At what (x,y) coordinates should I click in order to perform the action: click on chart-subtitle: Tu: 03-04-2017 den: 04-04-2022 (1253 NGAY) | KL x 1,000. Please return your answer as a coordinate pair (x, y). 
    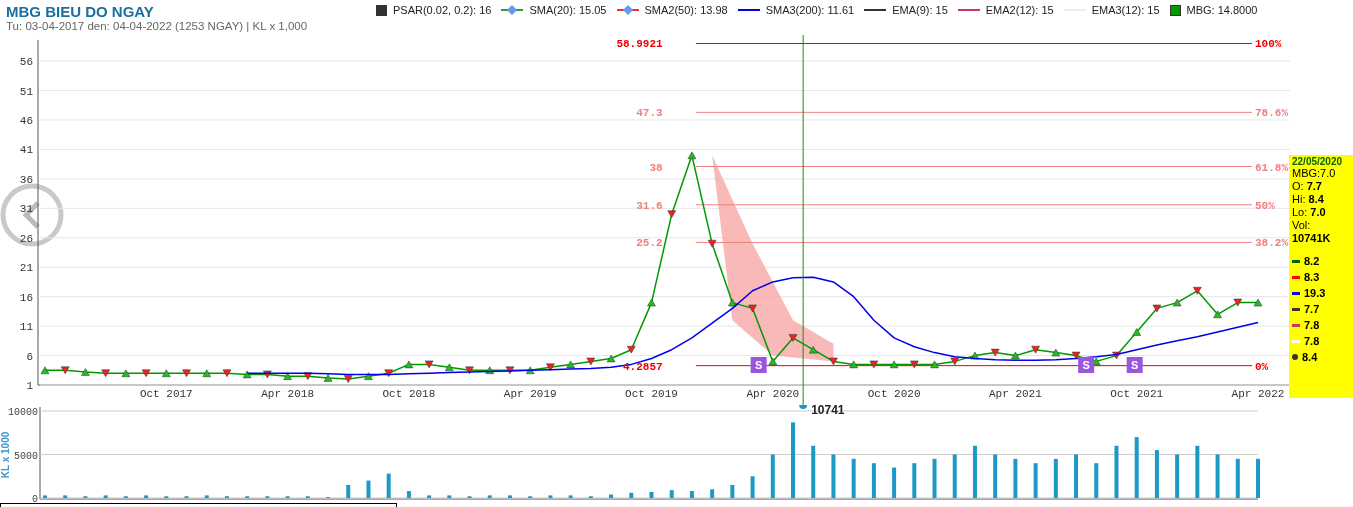
    Looking at the image, I should click on (157, 26).